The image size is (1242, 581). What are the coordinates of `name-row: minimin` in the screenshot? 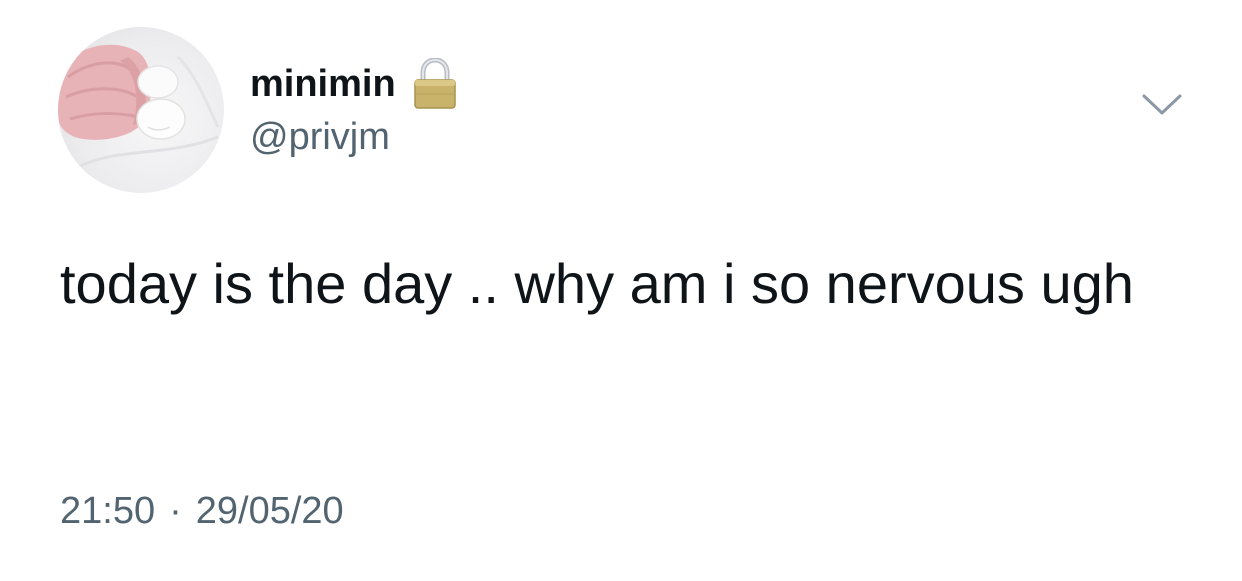 It's located at (354, 83).